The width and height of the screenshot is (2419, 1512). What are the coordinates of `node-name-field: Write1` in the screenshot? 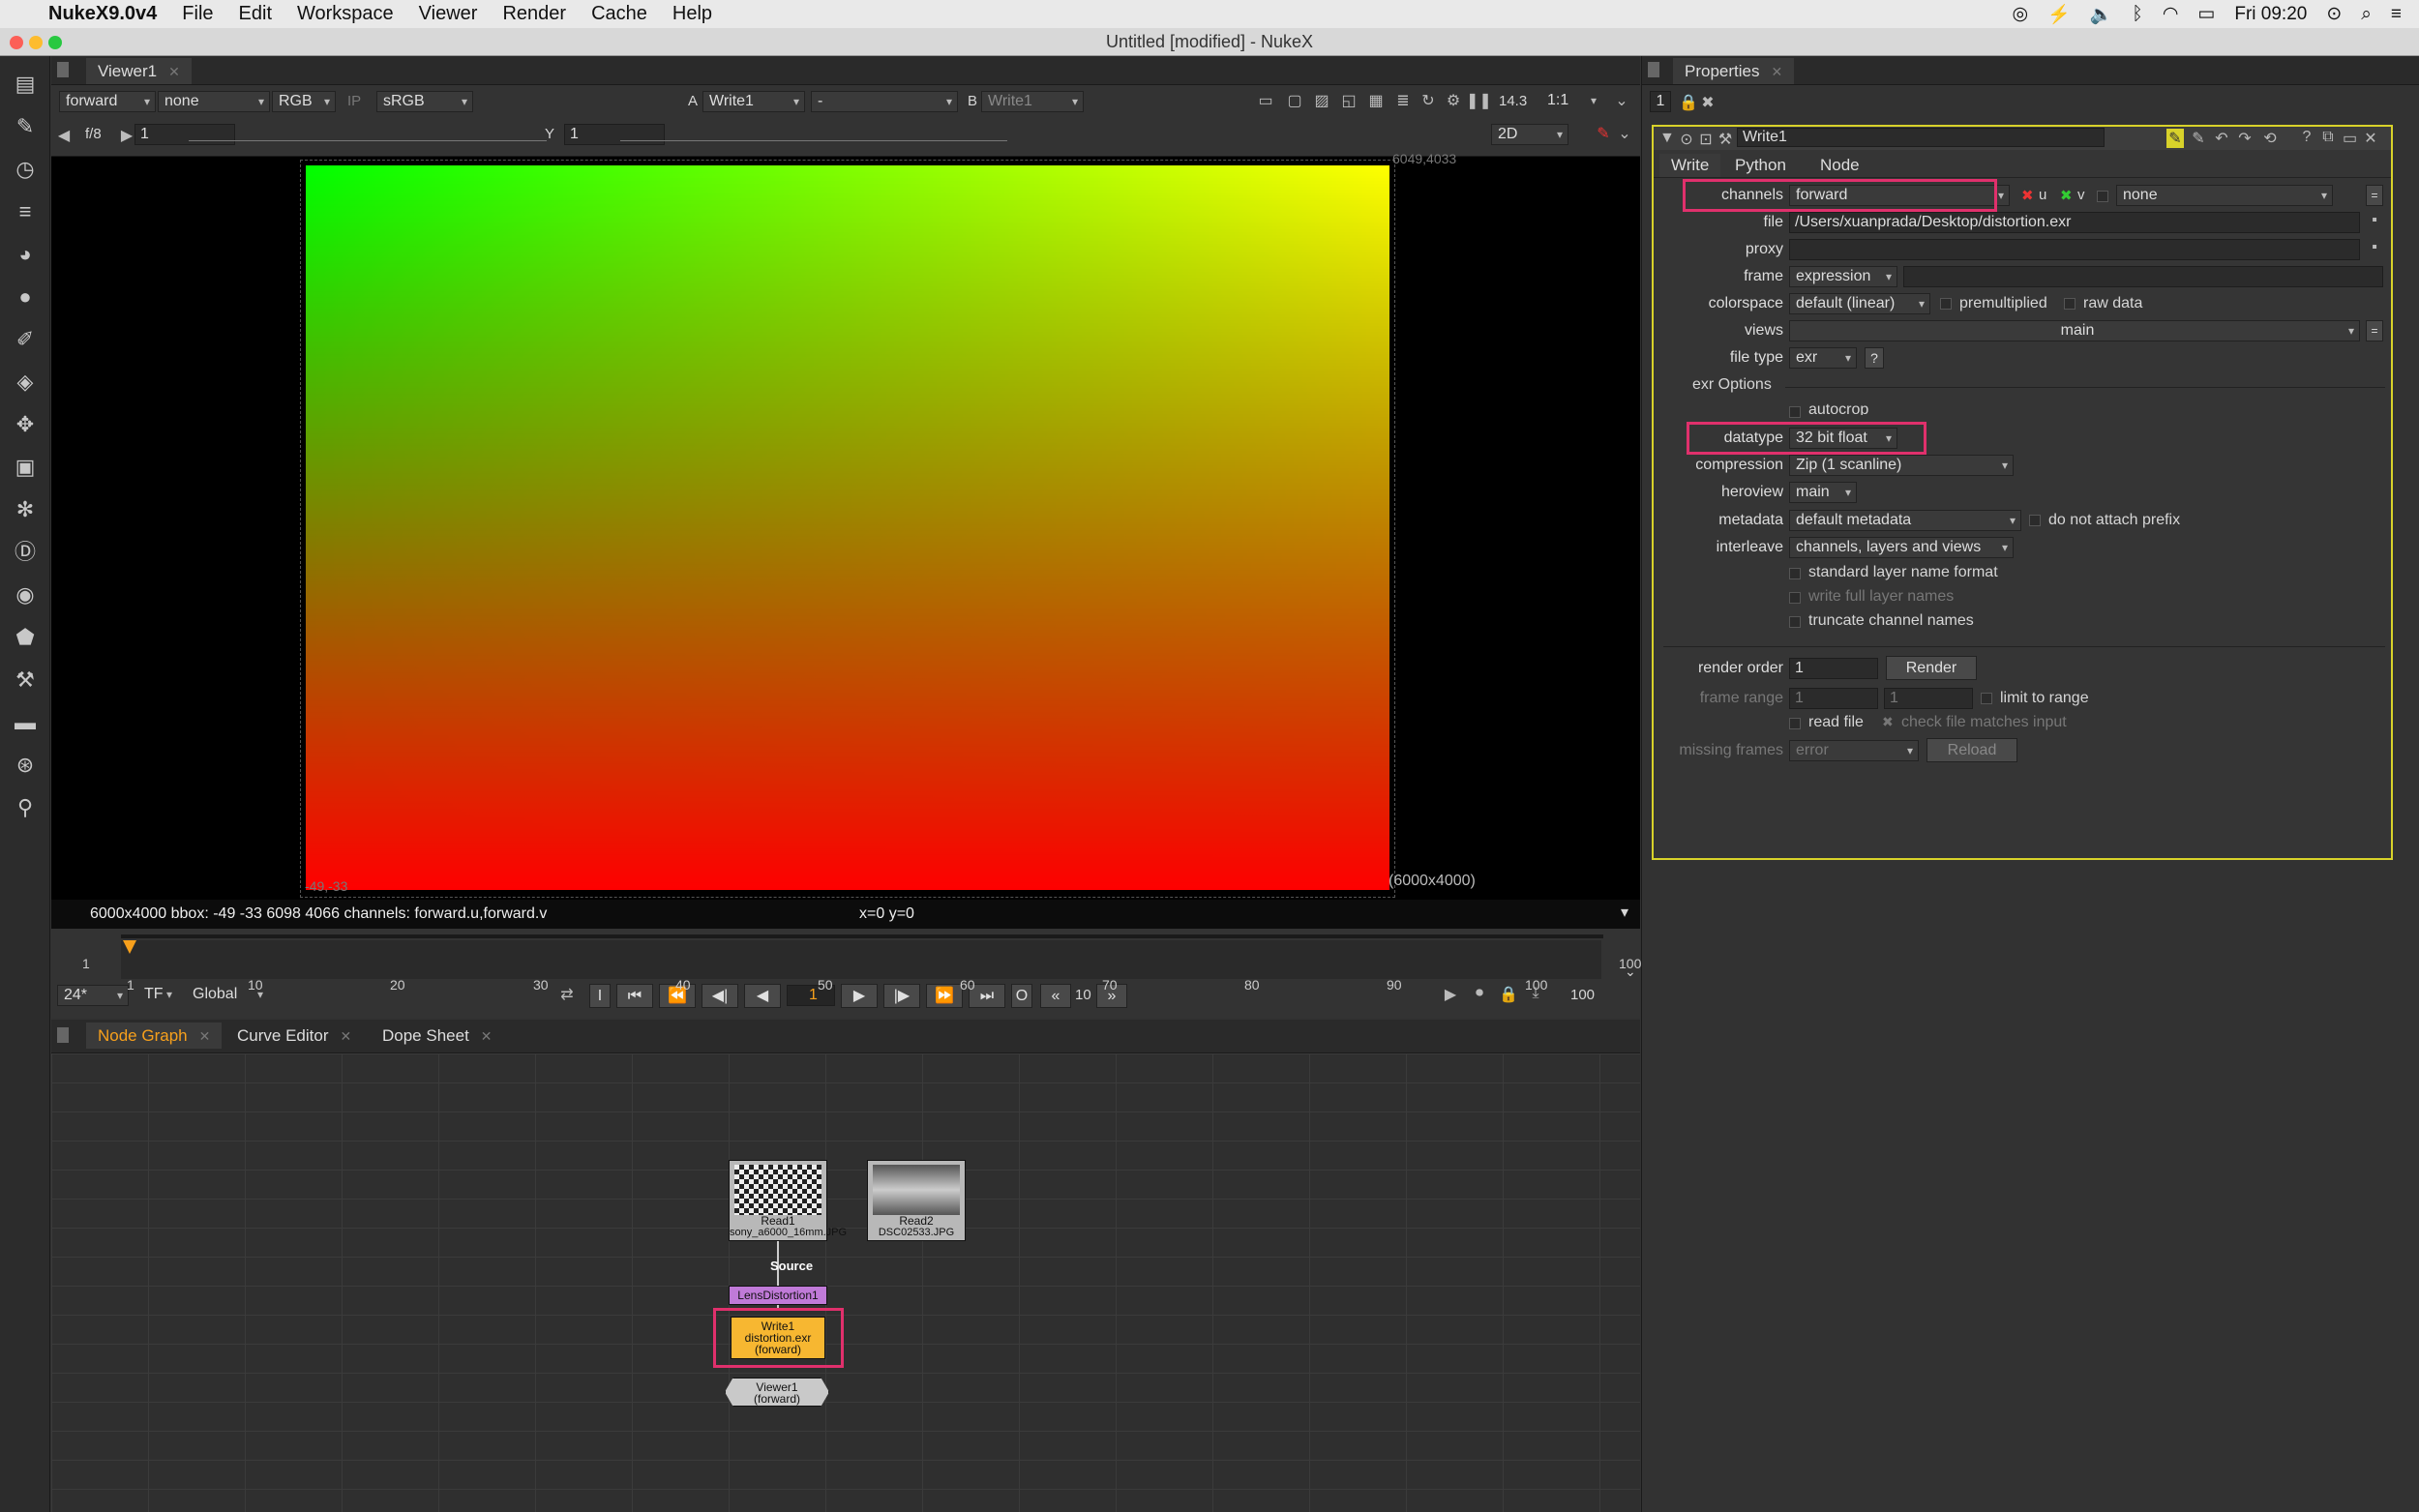 It's located at (1921, 137).